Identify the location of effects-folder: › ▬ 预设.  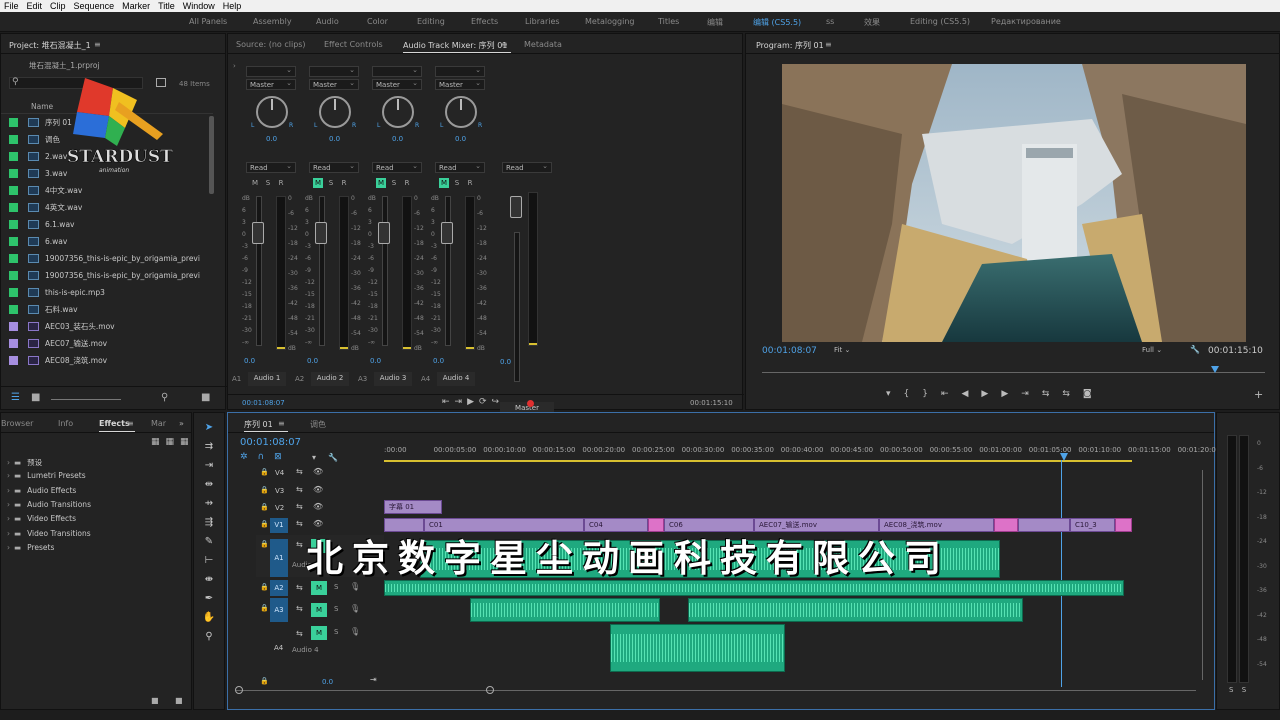
(24, 462).